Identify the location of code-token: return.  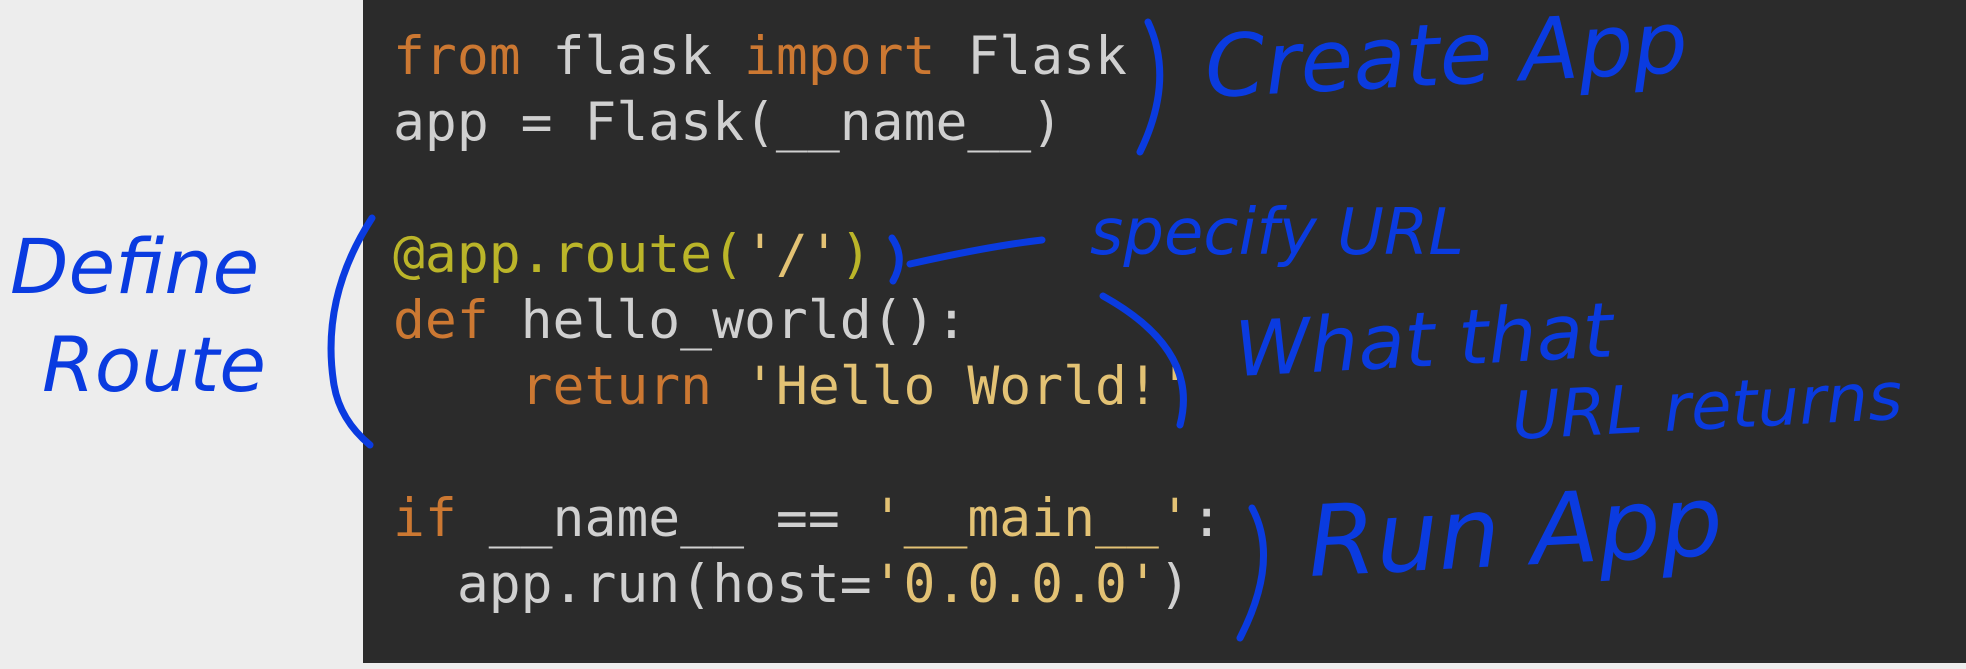
(616, 386).